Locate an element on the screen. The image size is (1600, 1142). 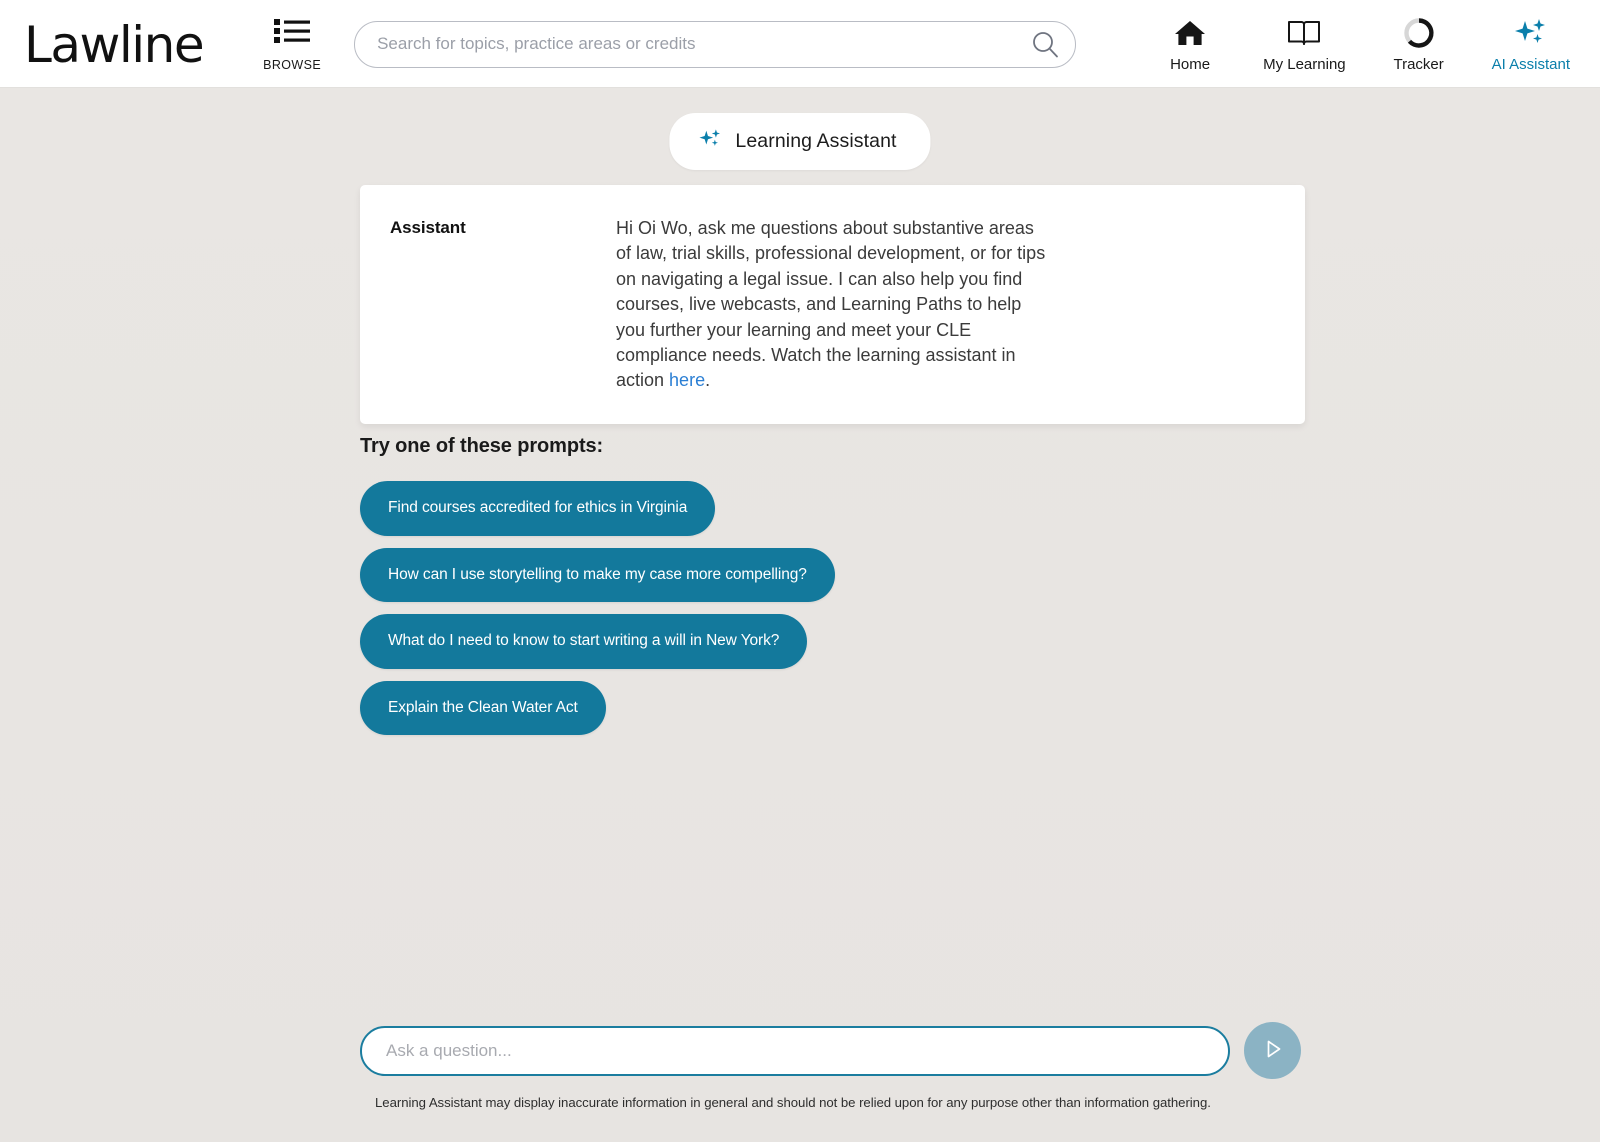
learning-assistant-badge: Learning Assistant is located at coordinates (800, 141).